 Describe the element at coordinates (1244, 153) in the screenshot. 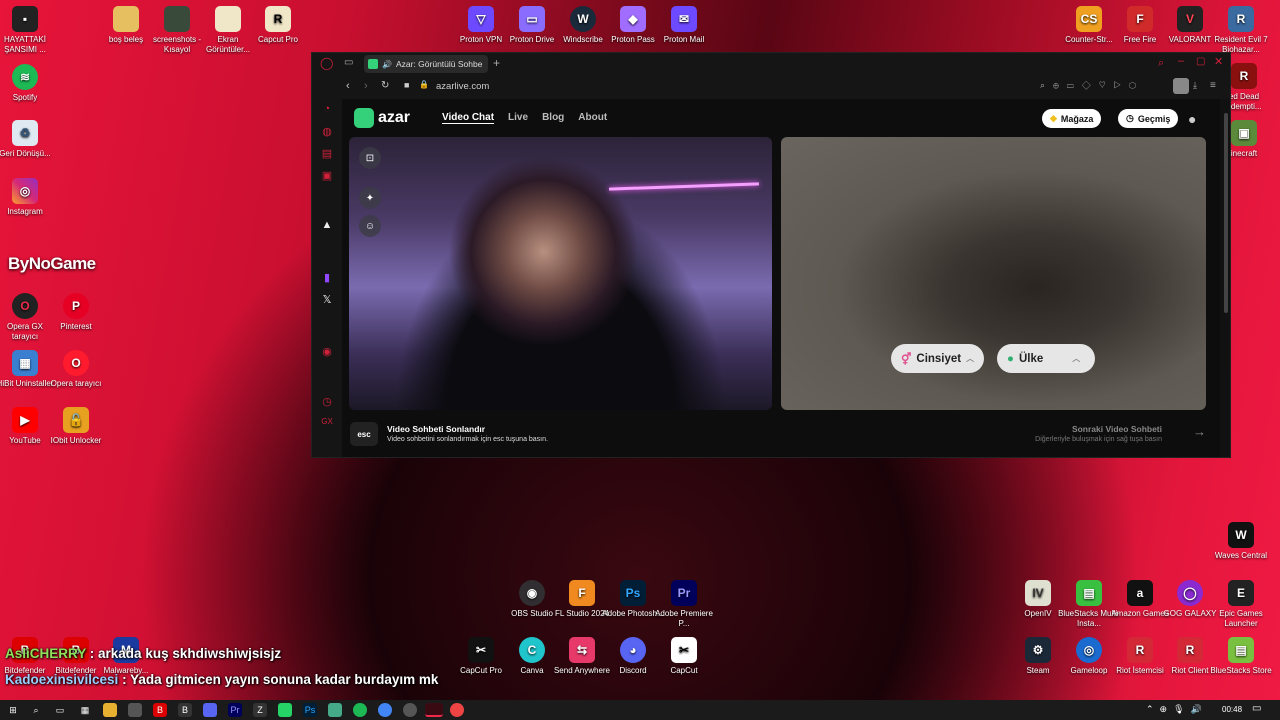

I see `icon-label: inecraft` at that location.